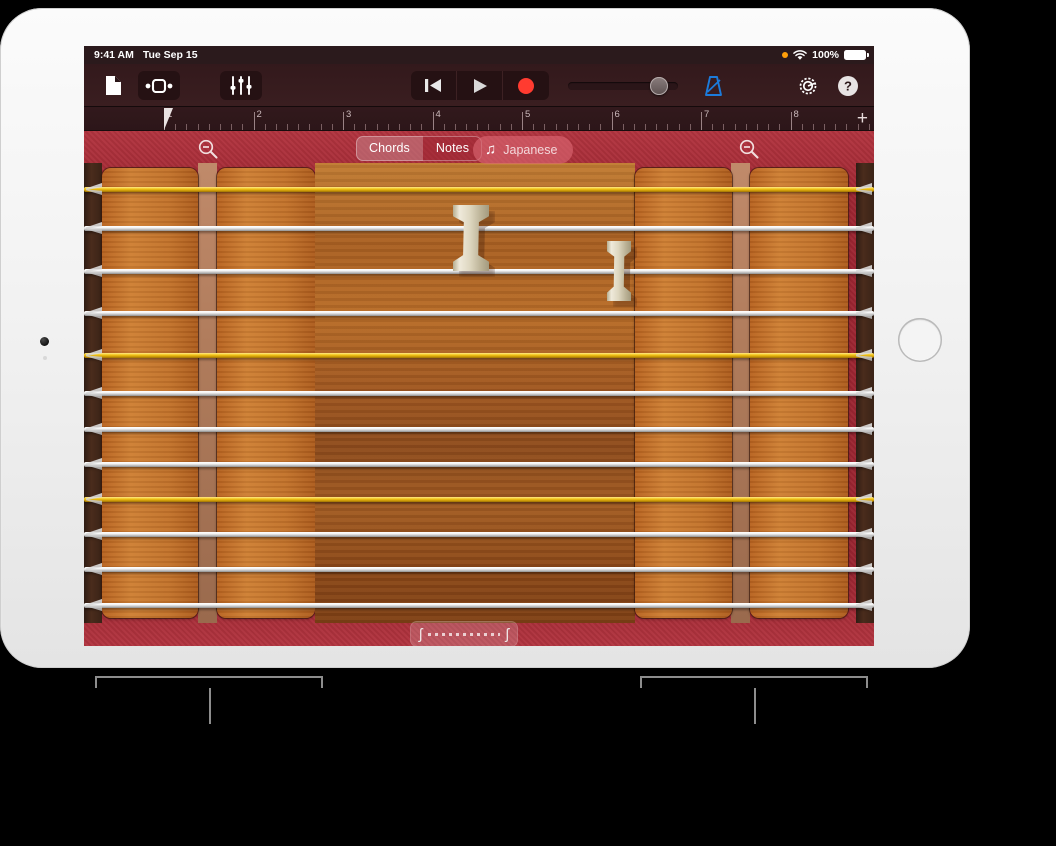  I want to click on help-button: ?, so click(848, 85).